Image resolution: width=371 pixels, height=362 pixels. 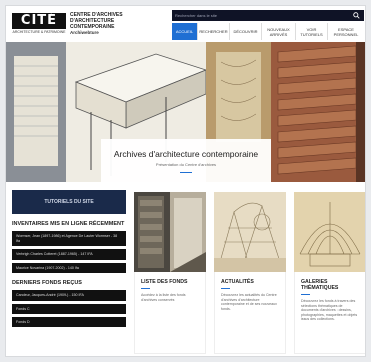 I want to click on logo-wordmark: CITÉ, so click(x=39, y=21).